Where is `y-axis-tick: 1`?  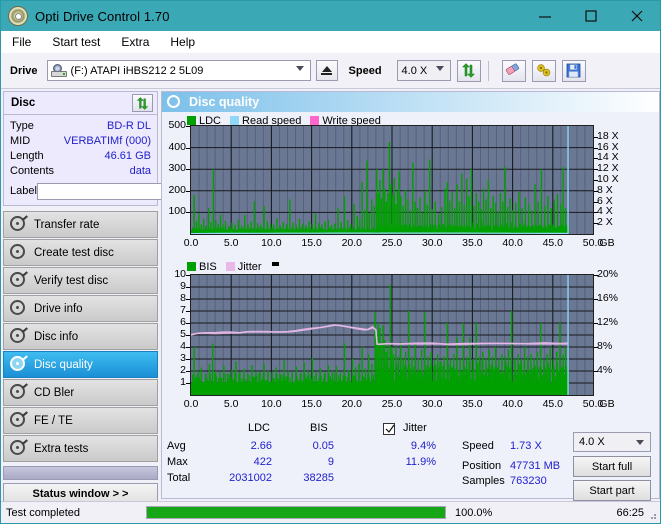 y-axis-tick: 1 is located at coordinates (183, 382).